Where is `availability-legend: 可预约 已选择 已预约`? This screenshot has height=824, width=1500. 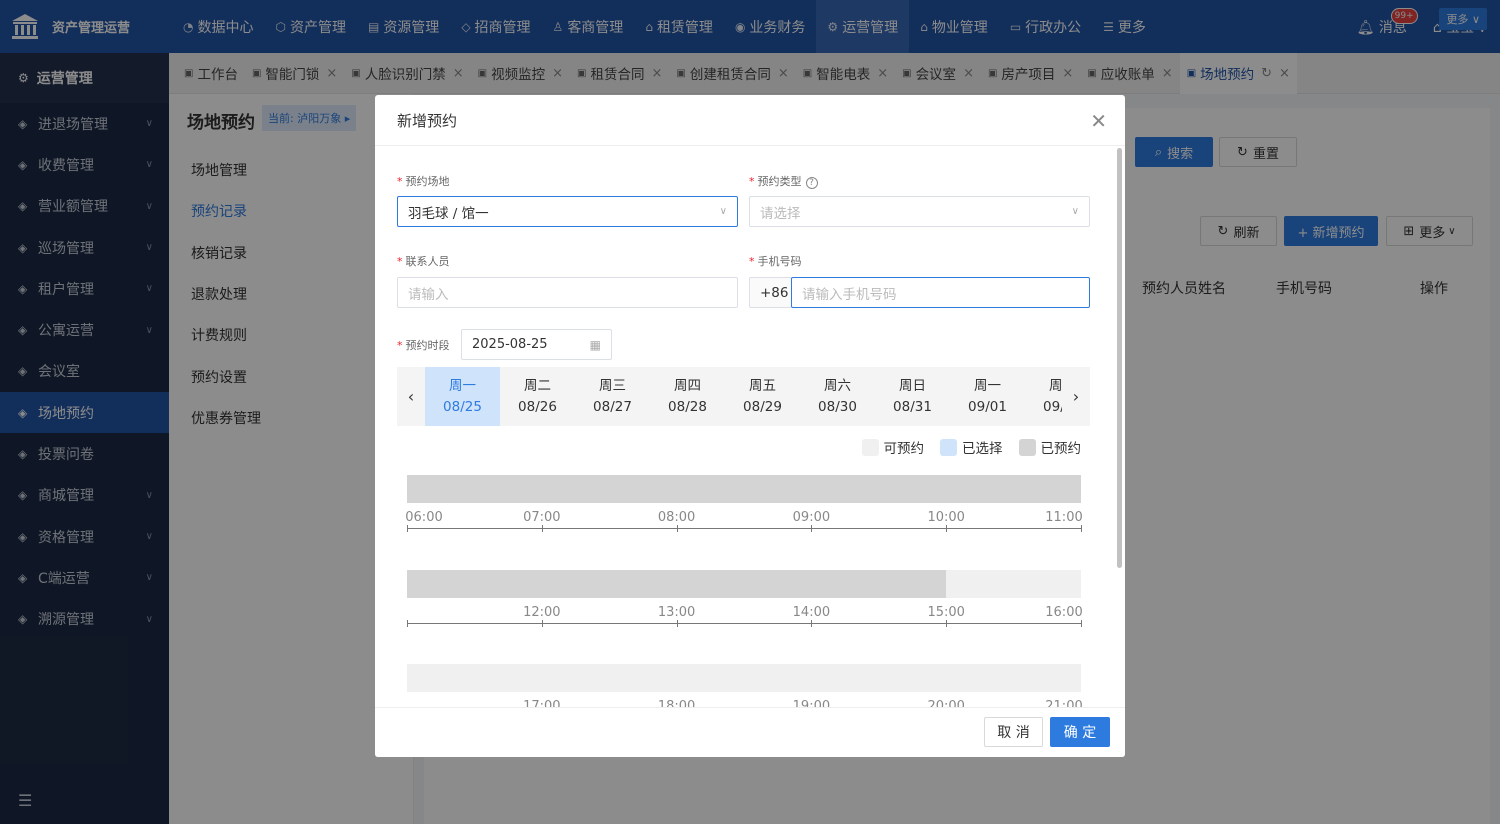 availability-legend: 可预约 已选择 已预约 is located at coordinates (964, 447).